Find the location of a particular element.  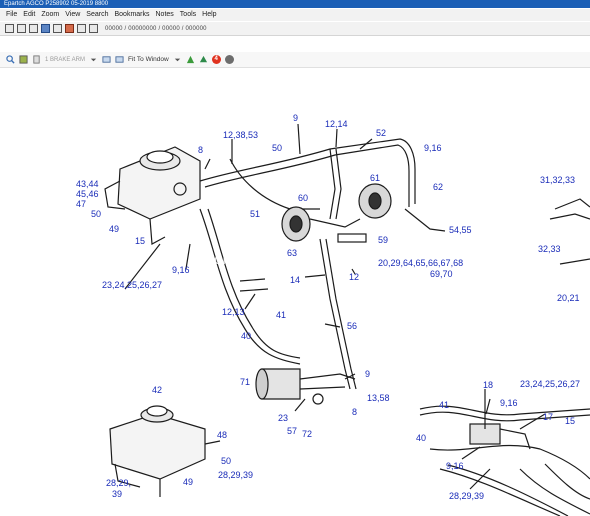

callout-label: 31,32,33 is located at coordinates (557, 180).